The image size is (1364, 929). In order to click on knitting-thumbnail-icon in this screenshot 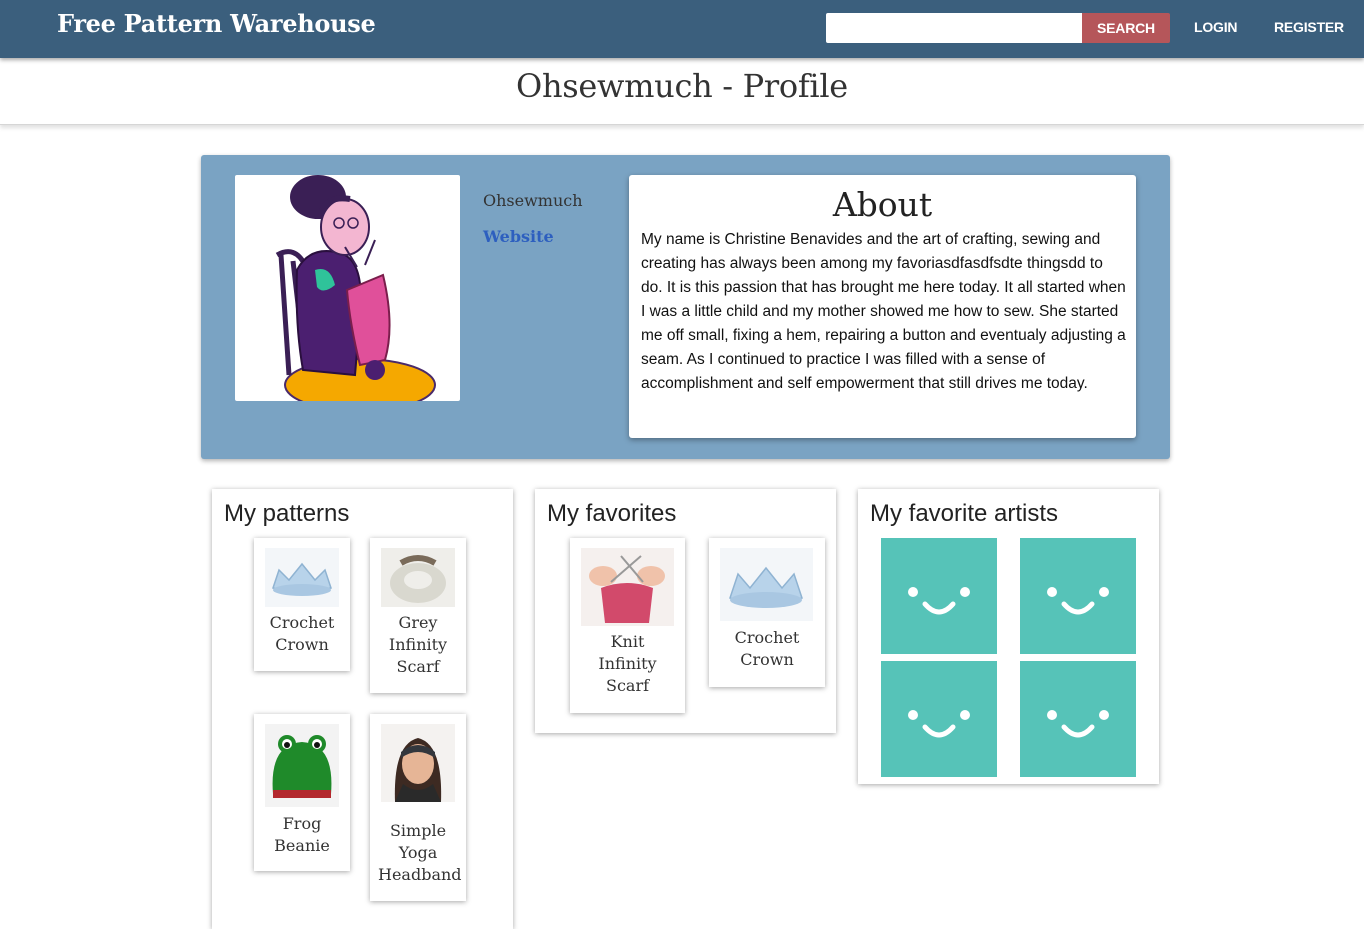, I will do `click(627, 587)`.